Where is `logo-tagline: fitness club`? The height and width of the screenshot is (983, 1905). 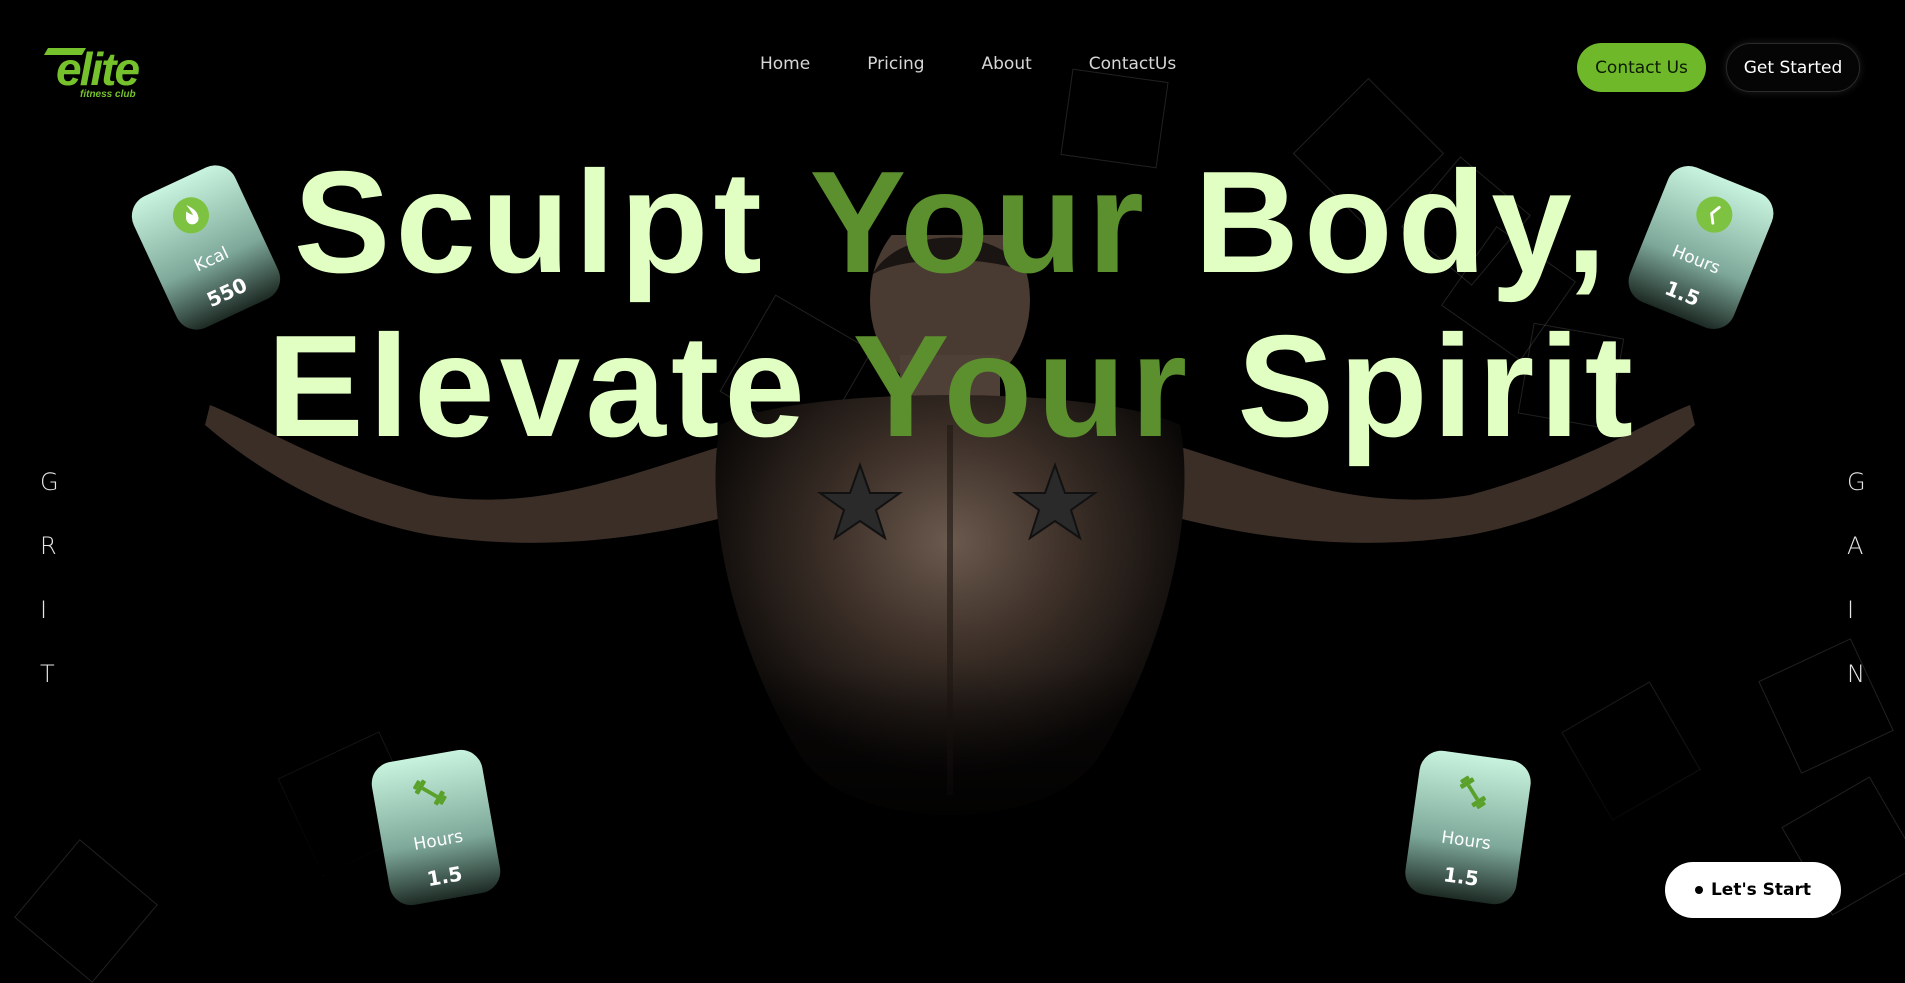 logo-tagline: fitness club is located at coordinates (108, 94).